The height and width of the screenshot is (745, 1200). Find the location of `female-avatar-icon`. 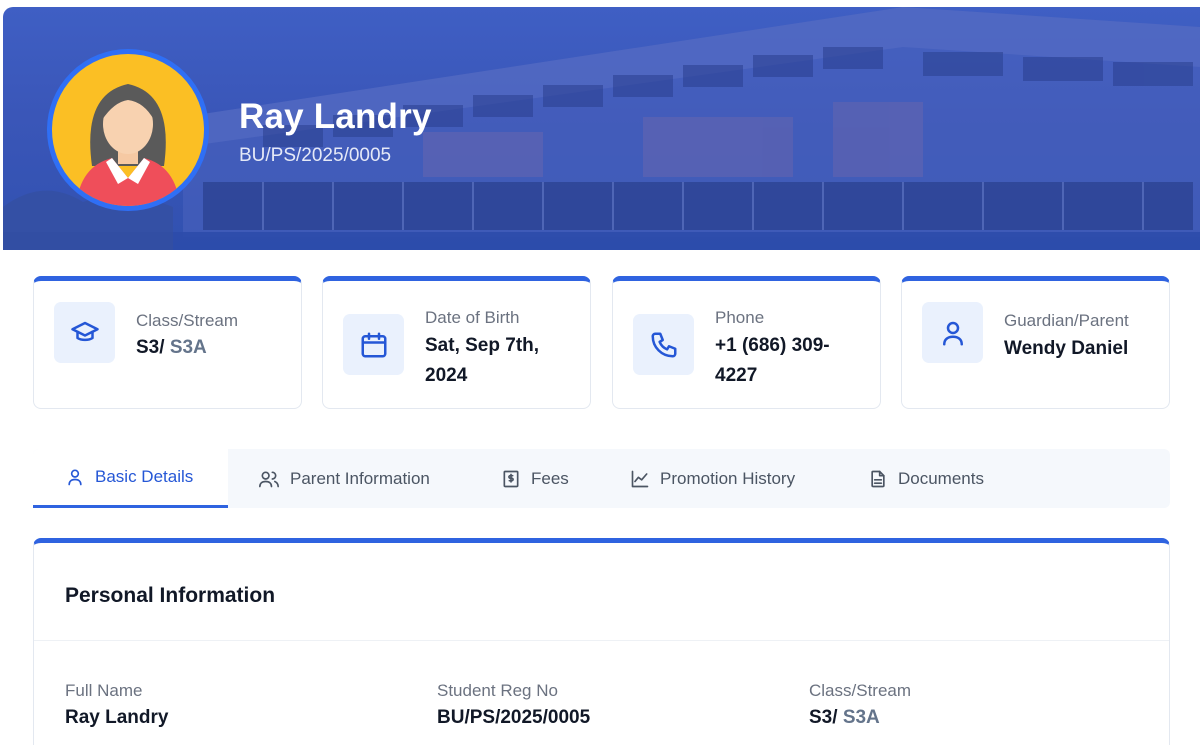

female-avatar-icon is located at coordinates (128, 145).